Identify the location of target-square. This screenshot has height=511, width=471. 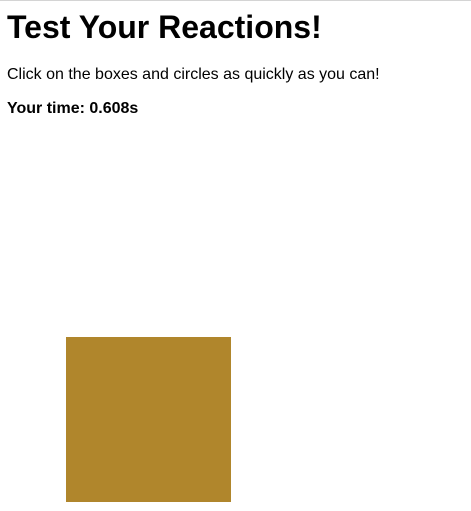
(148, 419).